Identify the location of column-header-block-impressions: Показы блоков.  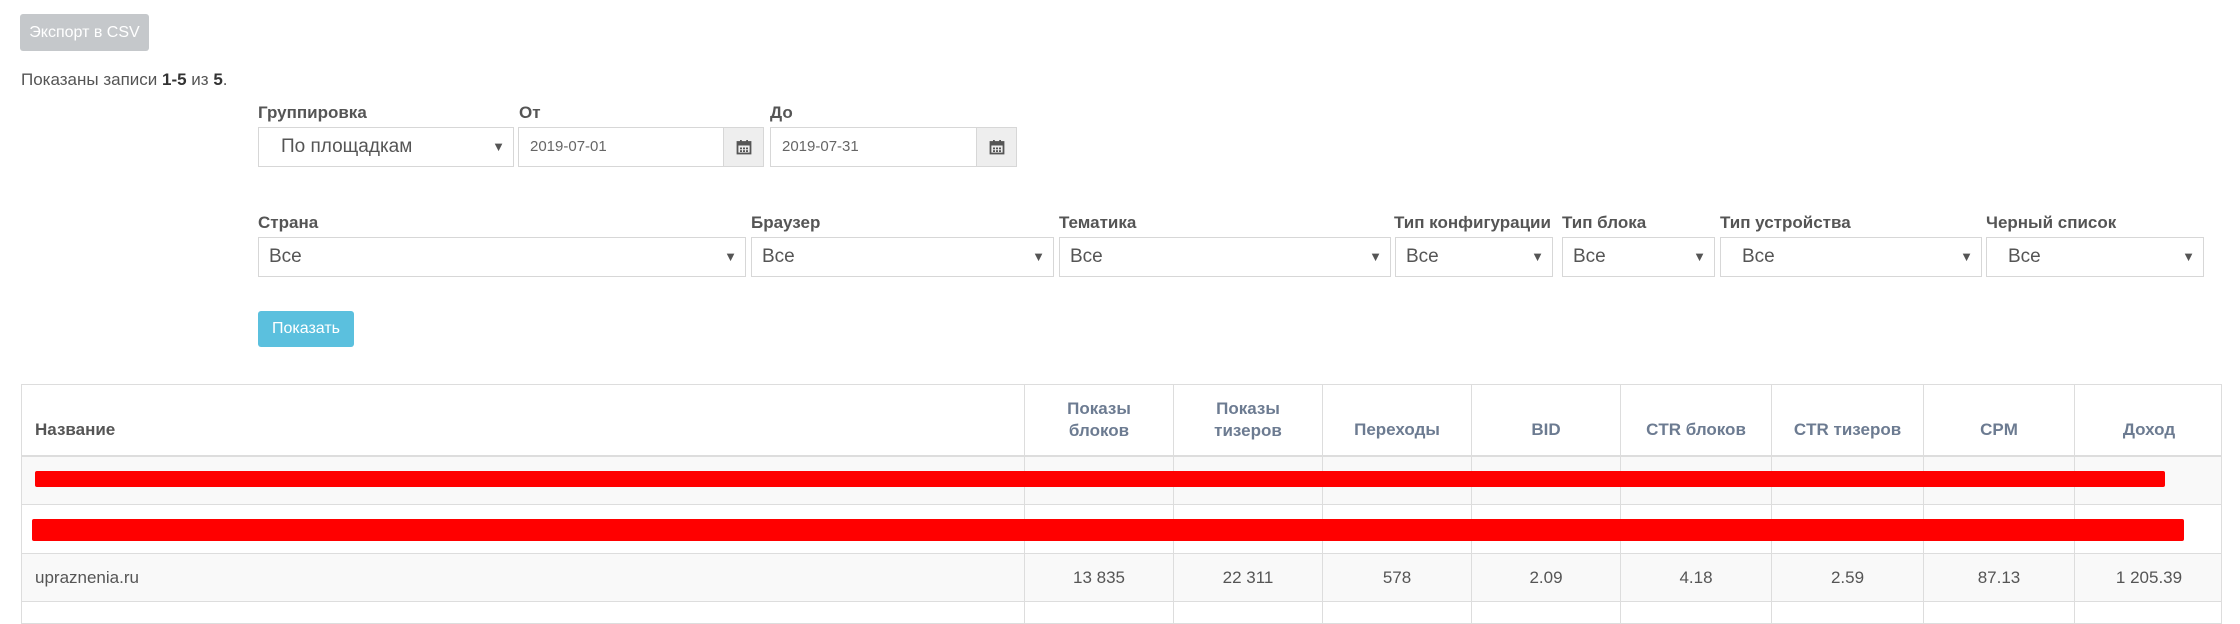
(1098, 420).